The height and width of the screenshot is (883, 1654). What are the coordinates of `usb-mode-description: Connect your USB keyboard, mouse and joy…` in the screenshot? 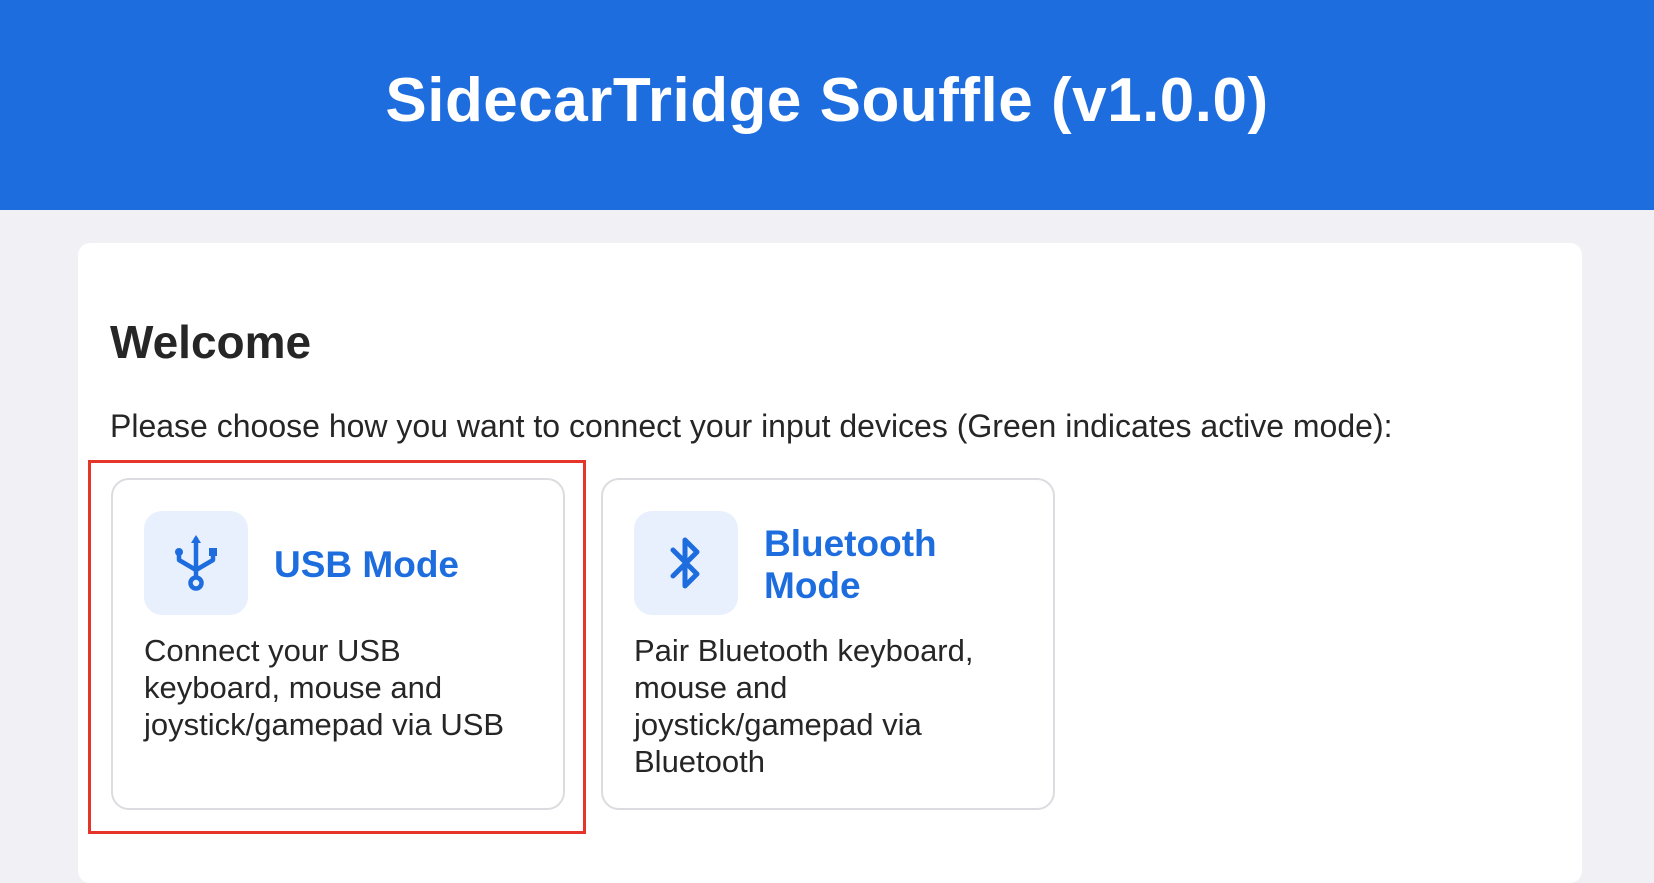 It's located at (324, 687).